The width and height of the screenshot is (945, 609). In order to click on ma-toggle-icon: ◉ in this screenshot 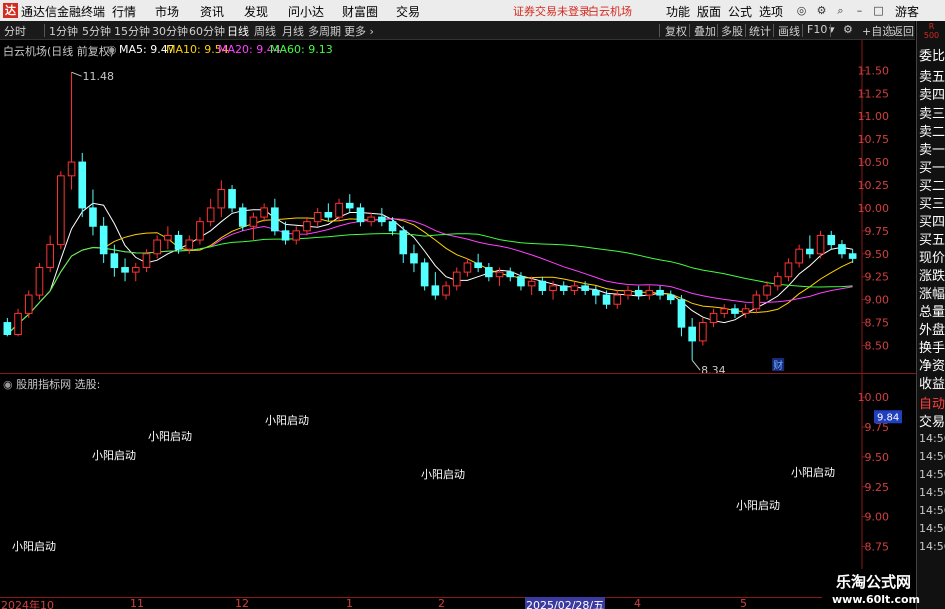, I will do `click(112, 49)`.